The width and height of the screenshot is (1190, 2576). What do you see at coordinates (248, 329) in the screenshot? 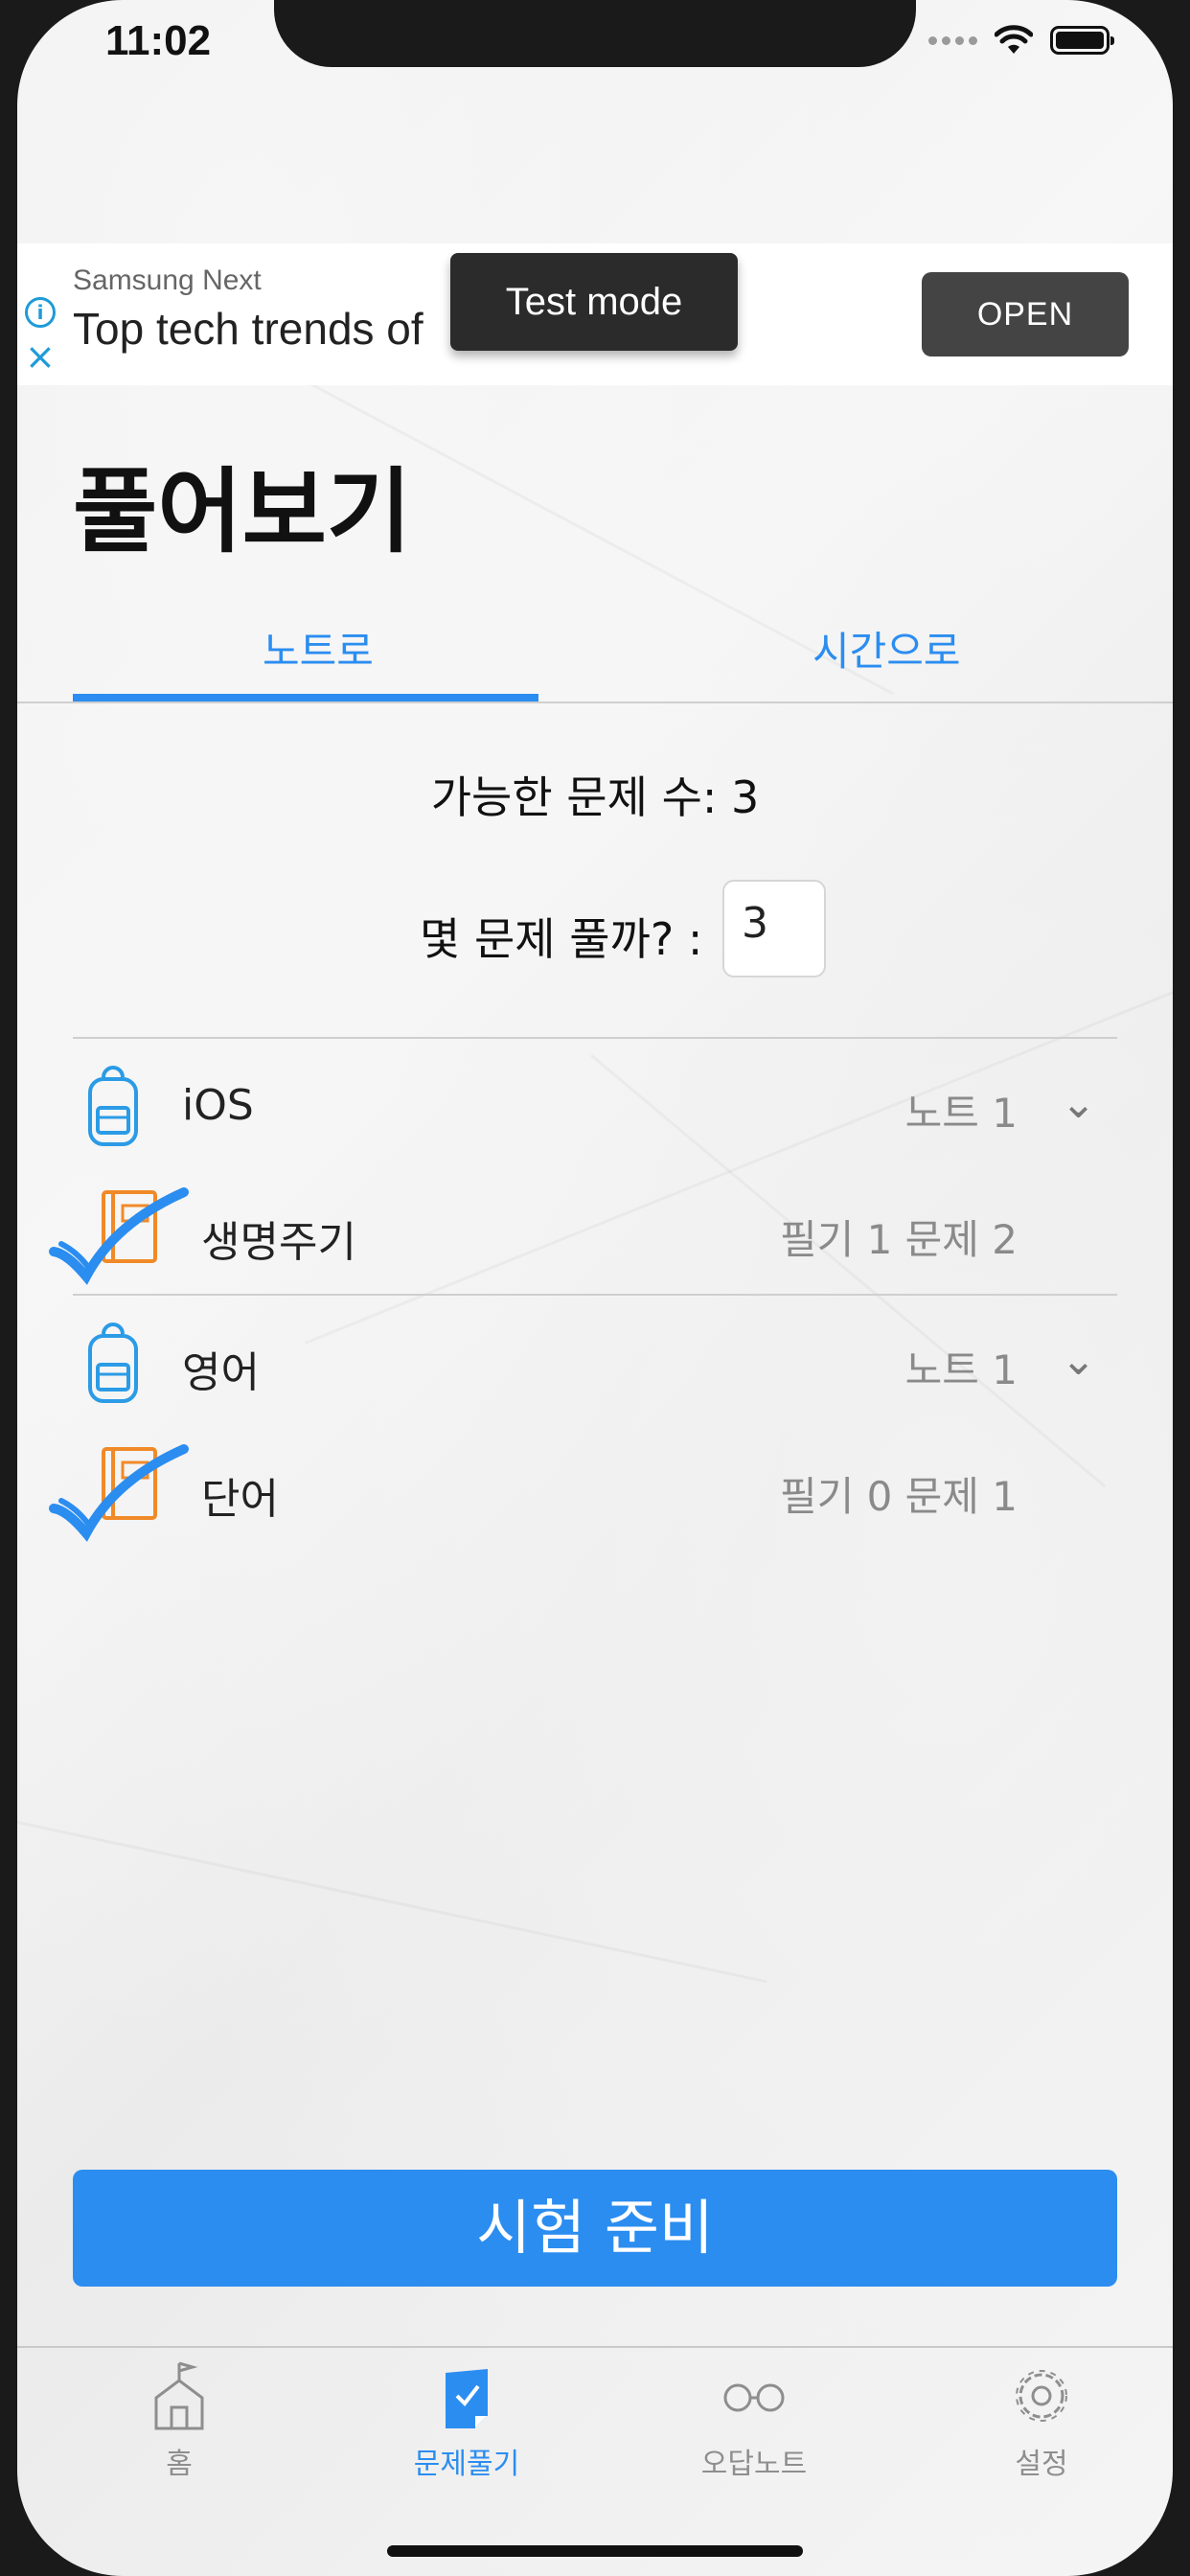
I see `ad-headline: Top tech trends of` at bounding box center [248, 329].